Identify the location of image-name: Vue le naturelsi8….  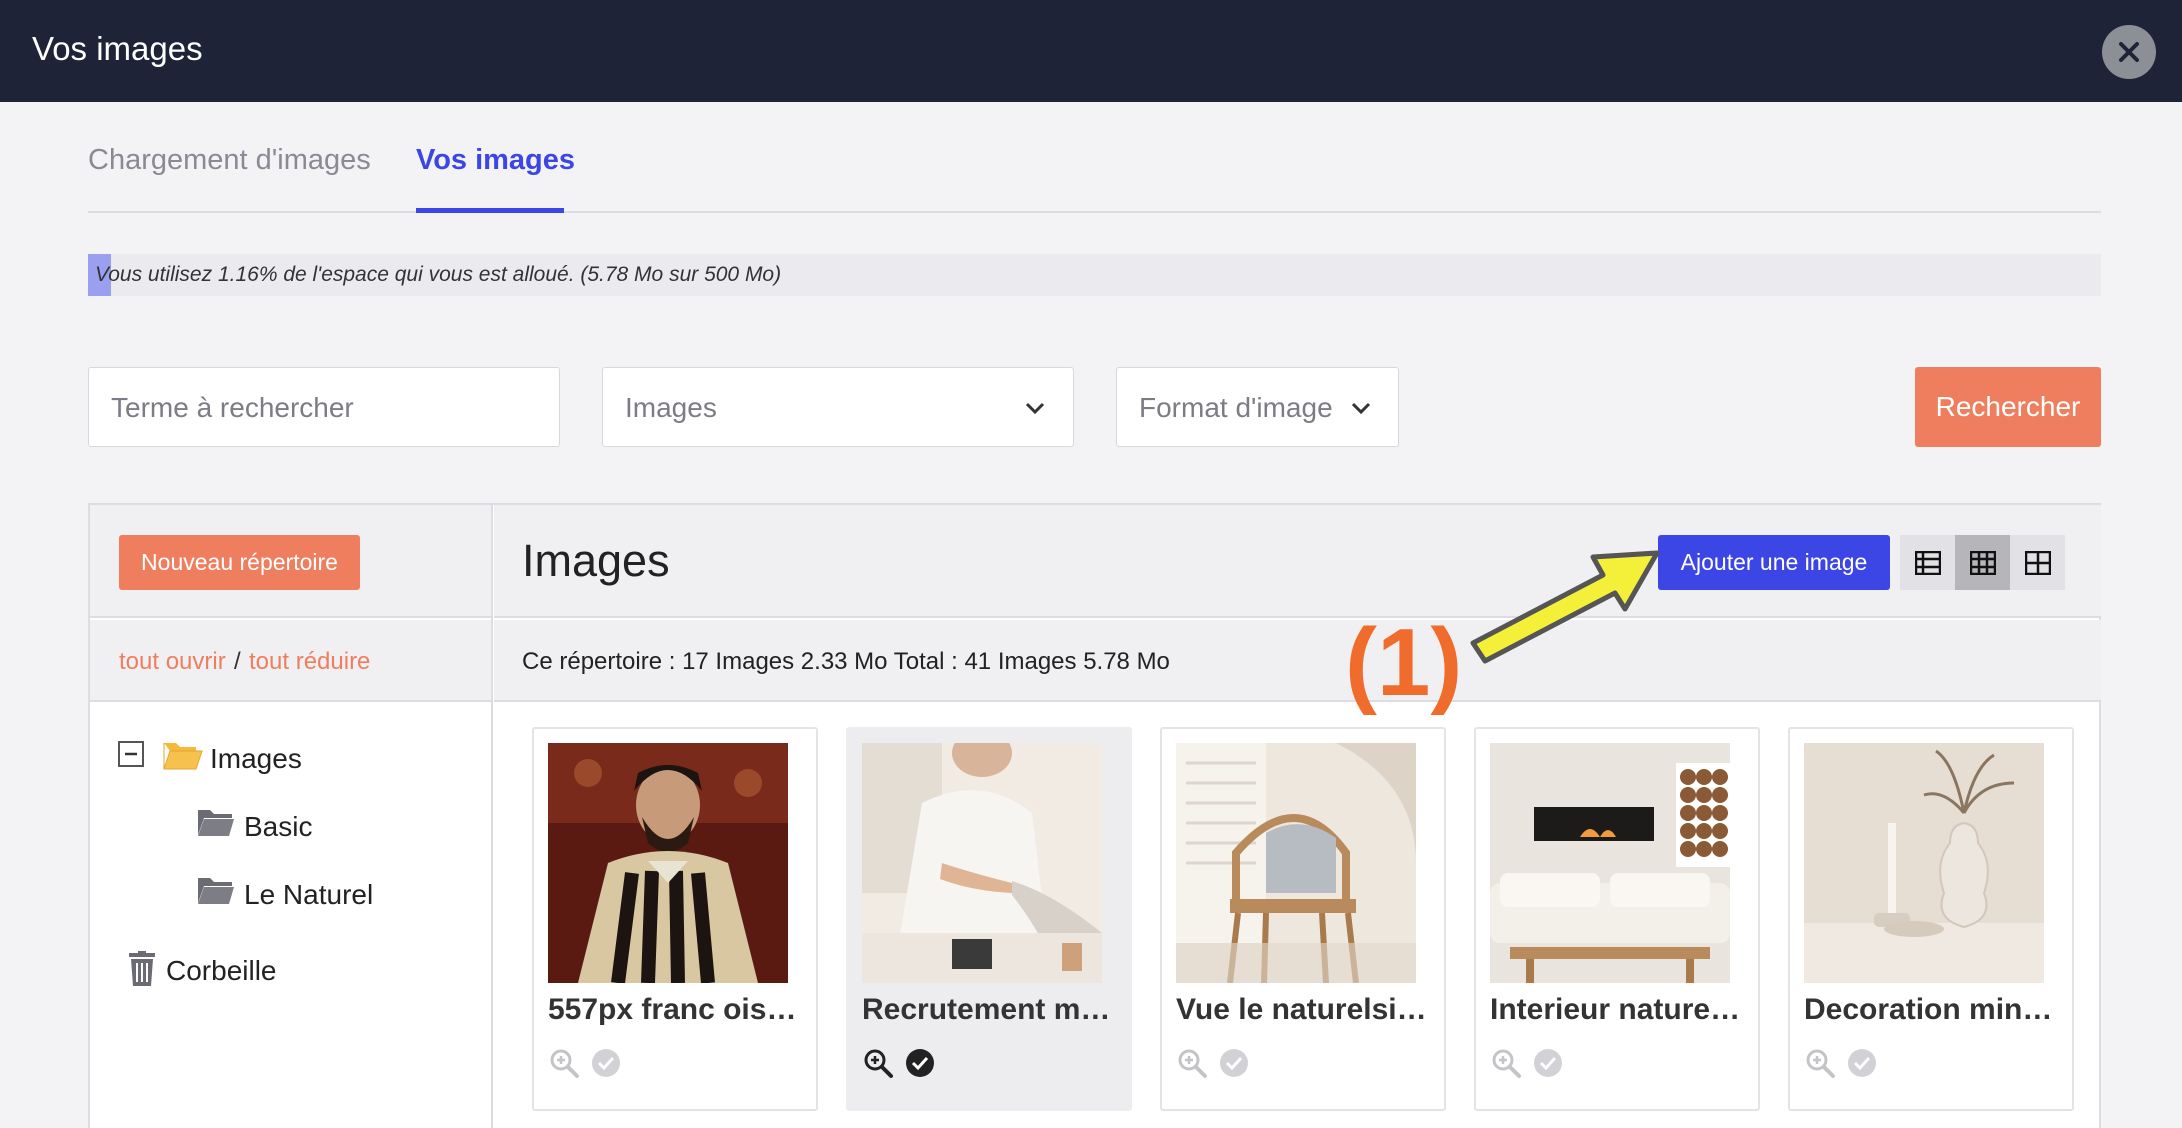
(1304, 1009).